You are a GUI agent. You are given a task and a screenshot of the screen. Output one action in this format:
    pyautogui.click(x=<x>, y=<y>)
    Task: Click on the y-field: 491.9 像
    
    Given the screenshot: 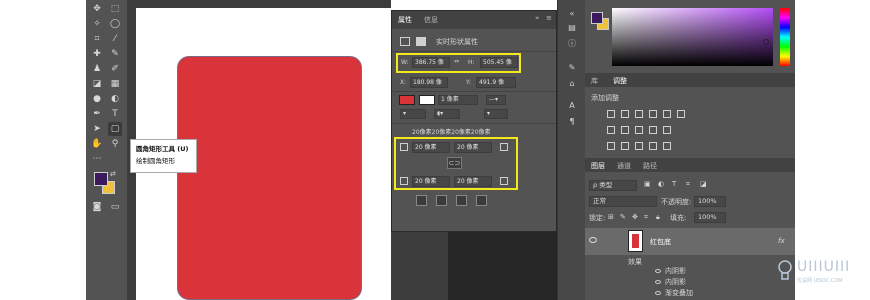 What is the action you would take?
    pyautogui.click(x=496, y=82)
    